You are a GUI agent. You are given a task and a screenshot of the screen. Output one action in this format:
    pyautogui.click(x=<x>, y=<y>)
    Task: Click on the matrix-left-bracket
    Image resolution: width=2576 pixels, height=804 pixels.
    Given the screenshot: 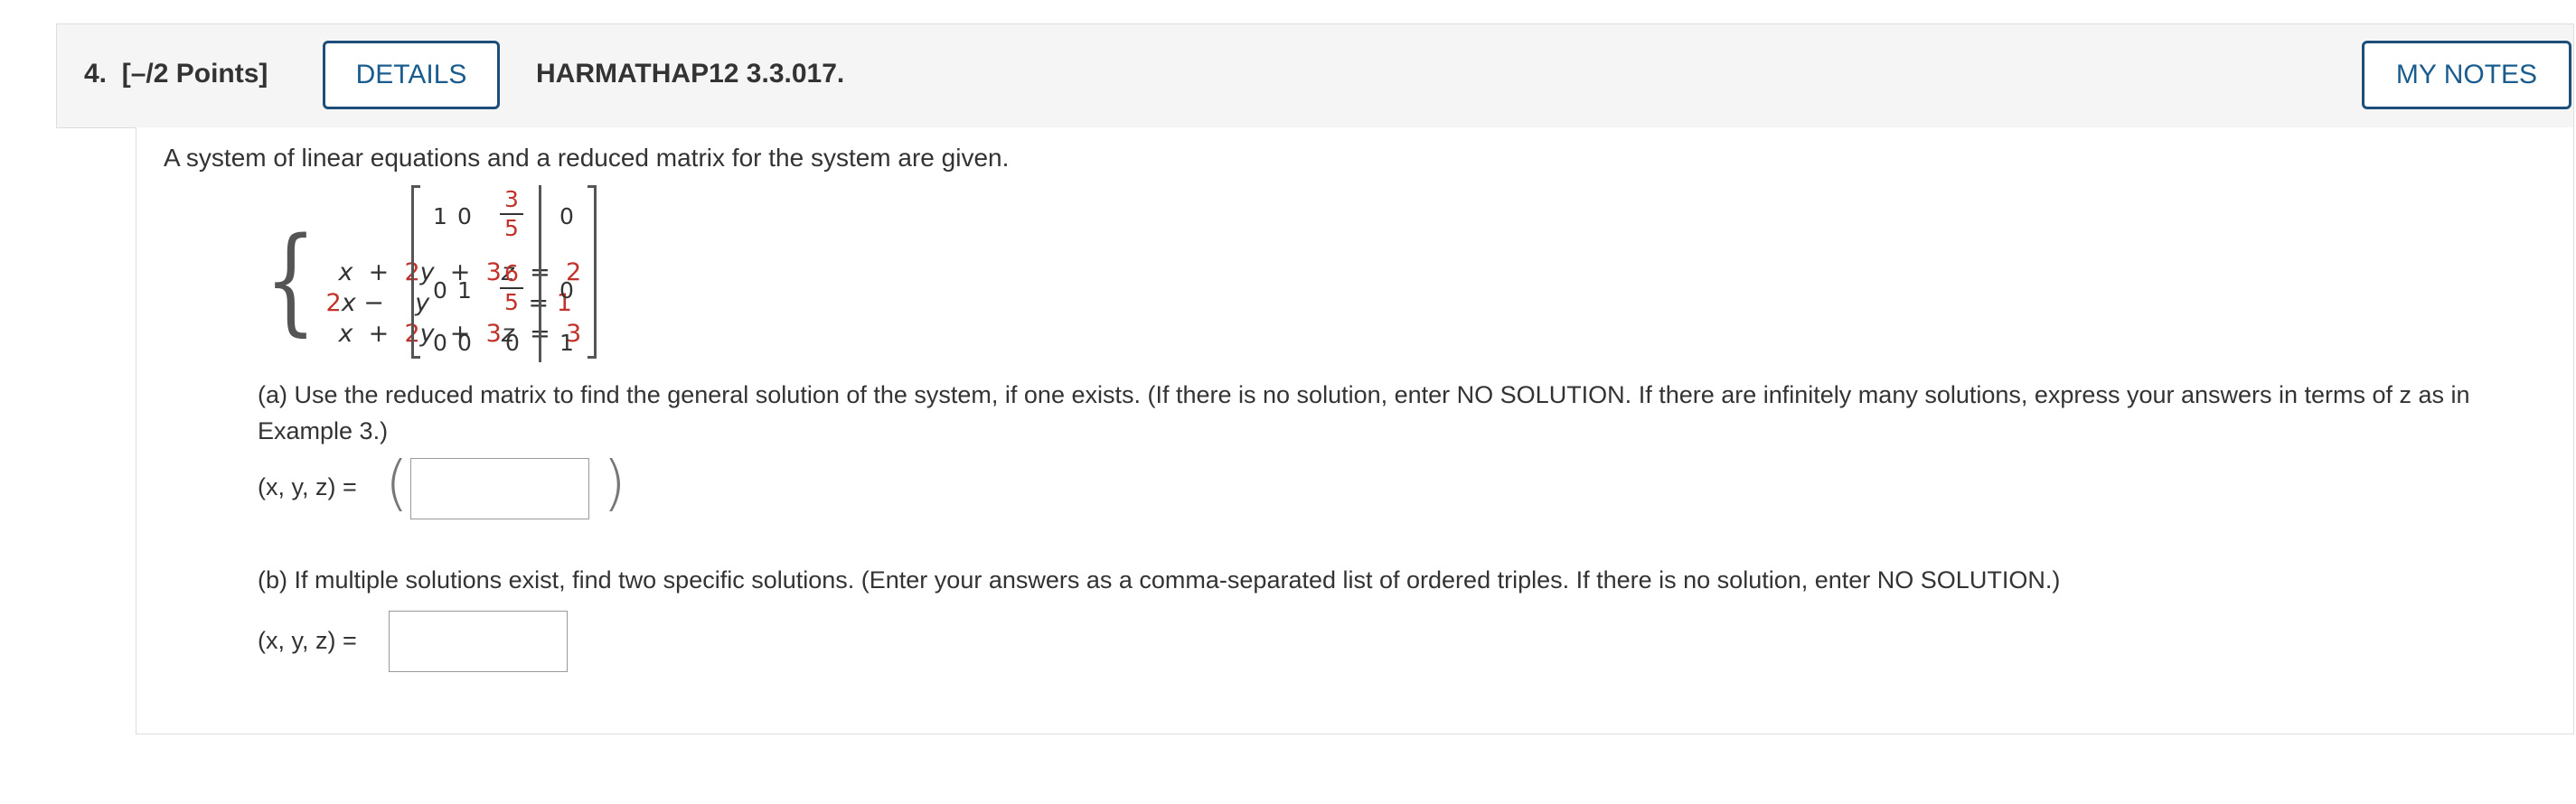 What is the action you would take?
    pyautogui.click(x=415, y=272)
    